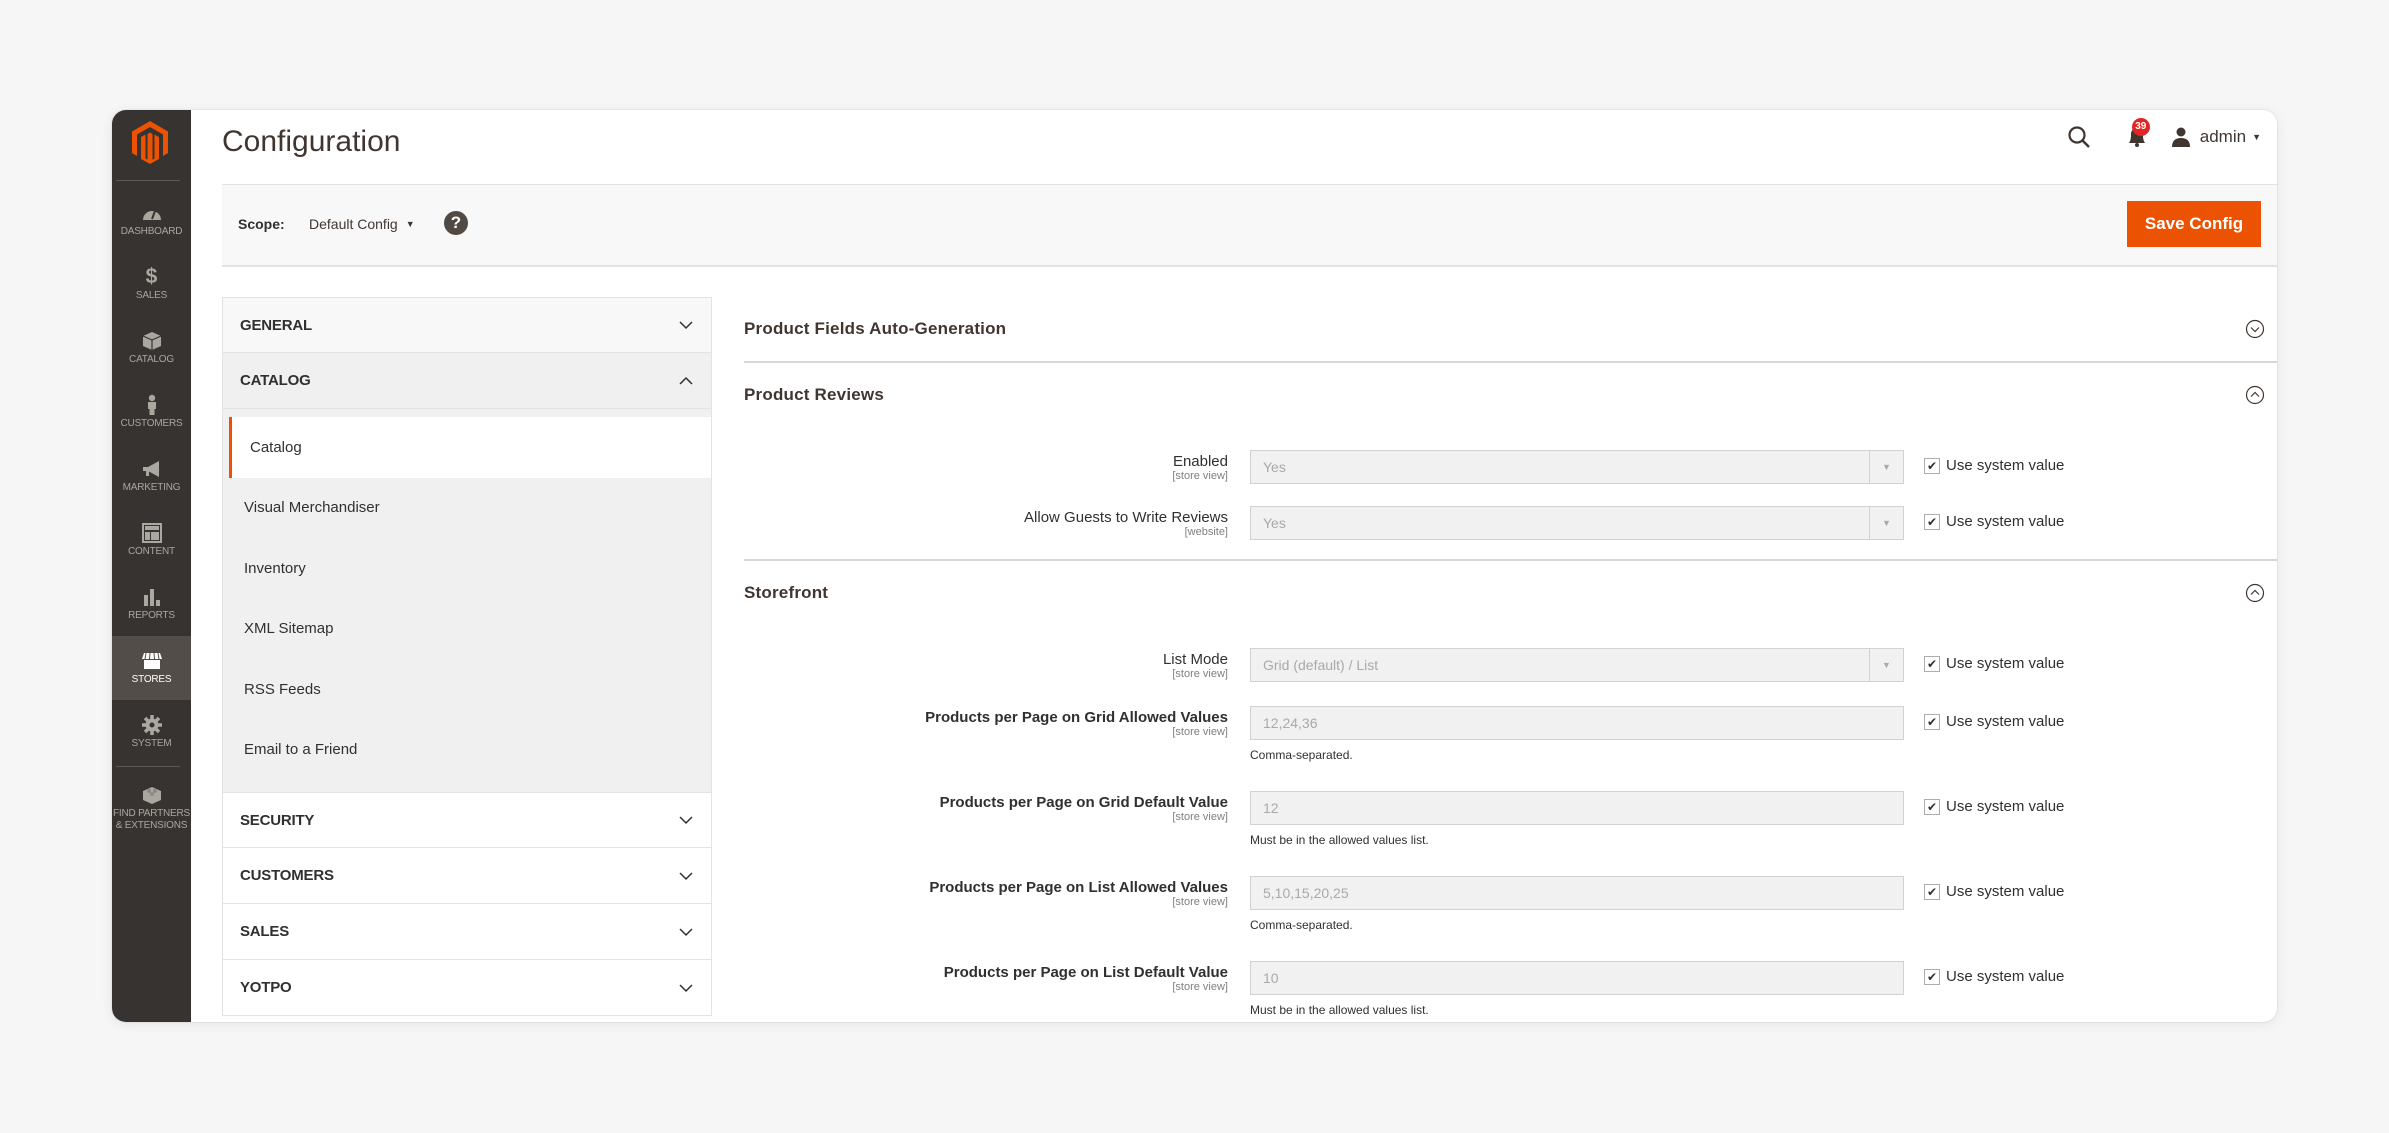  What do you see at coordinates (2194, 224) in the screenshot?
I see `save-config-button: Save Config` at bounding box center [2194, 224].